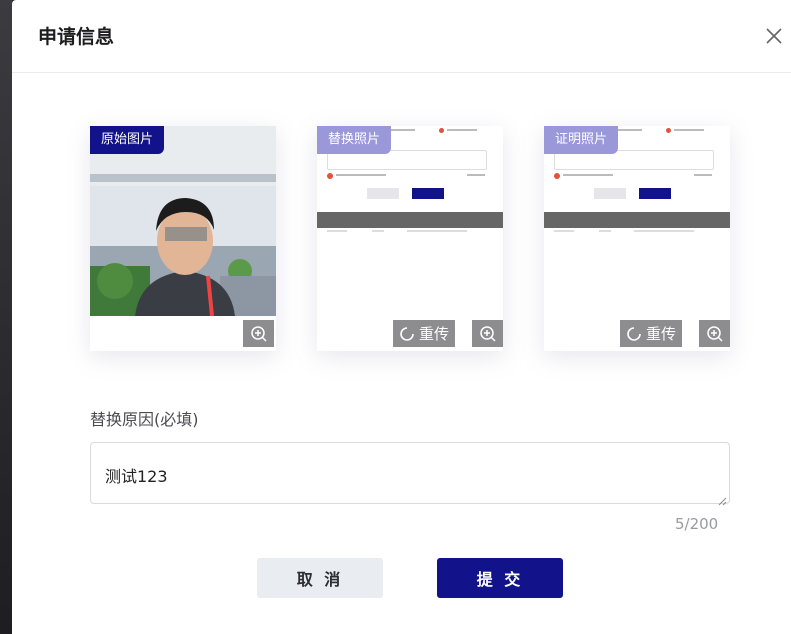  Describe the element at coordinates (581, 140) in the screenshot. I see `proof-photo-label: 证明照片` at that location.